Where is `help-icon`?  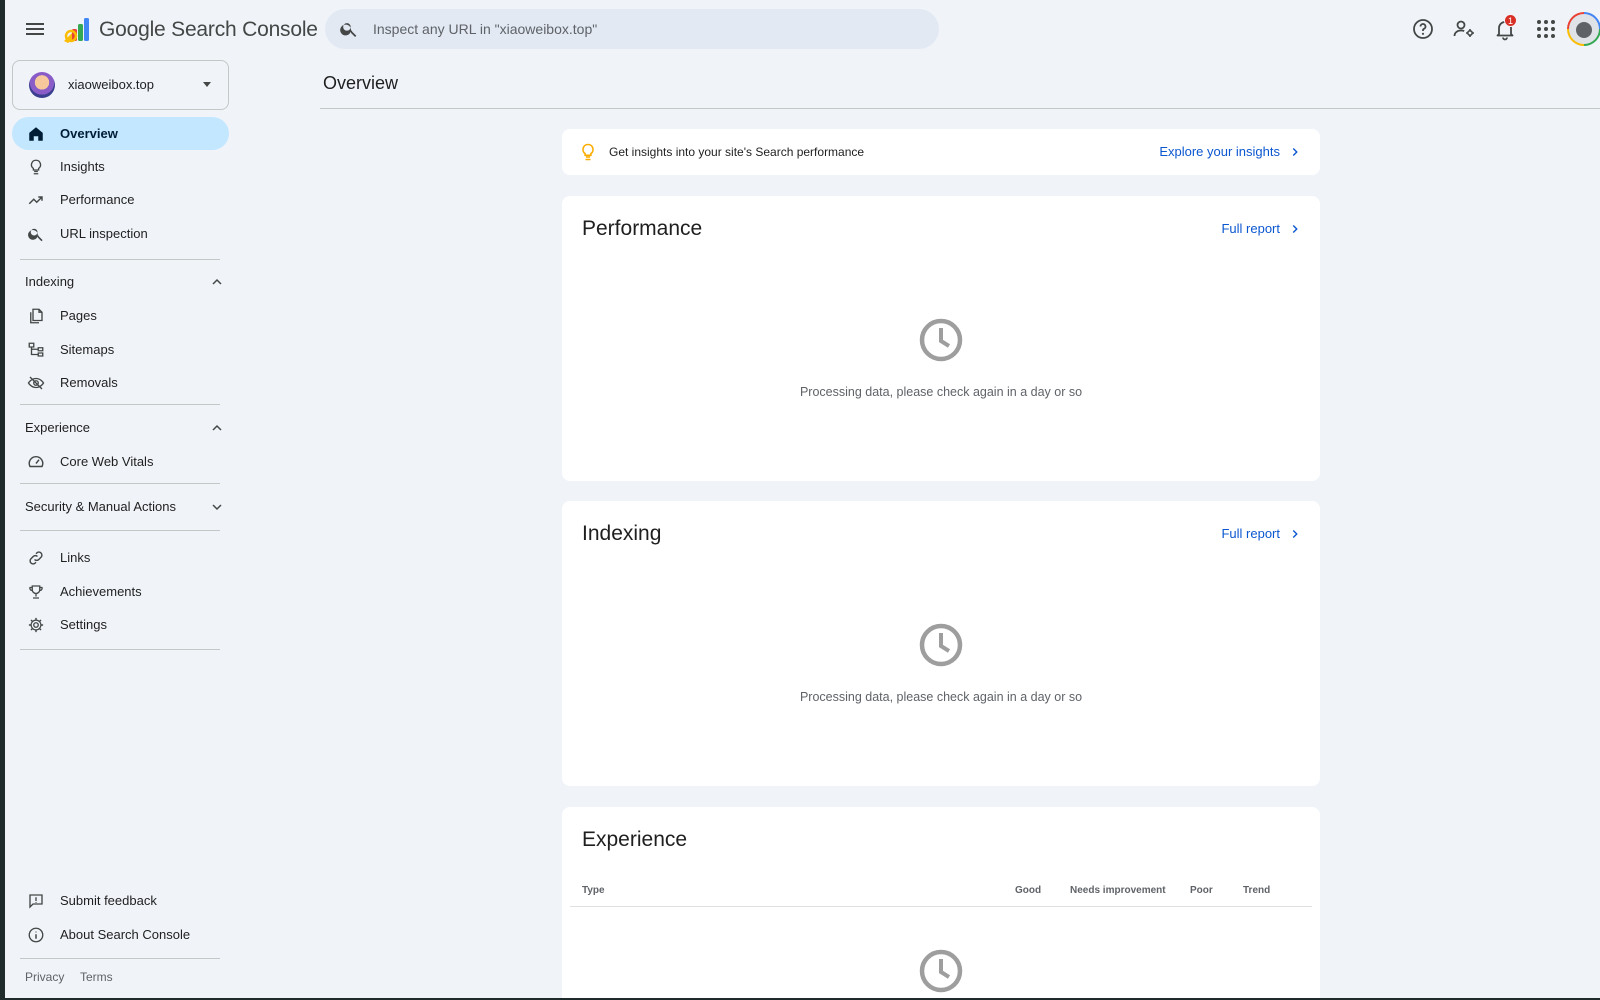
help-icon is located at coordinates (1423, 29).